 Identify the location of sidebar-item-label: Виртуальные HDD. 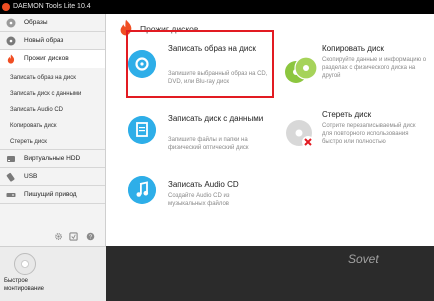
(52, 158).